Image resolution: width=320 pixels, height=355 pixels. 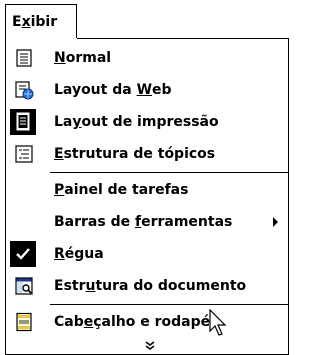 I want to click on outline-view-icon, so click(x=24, y=154).